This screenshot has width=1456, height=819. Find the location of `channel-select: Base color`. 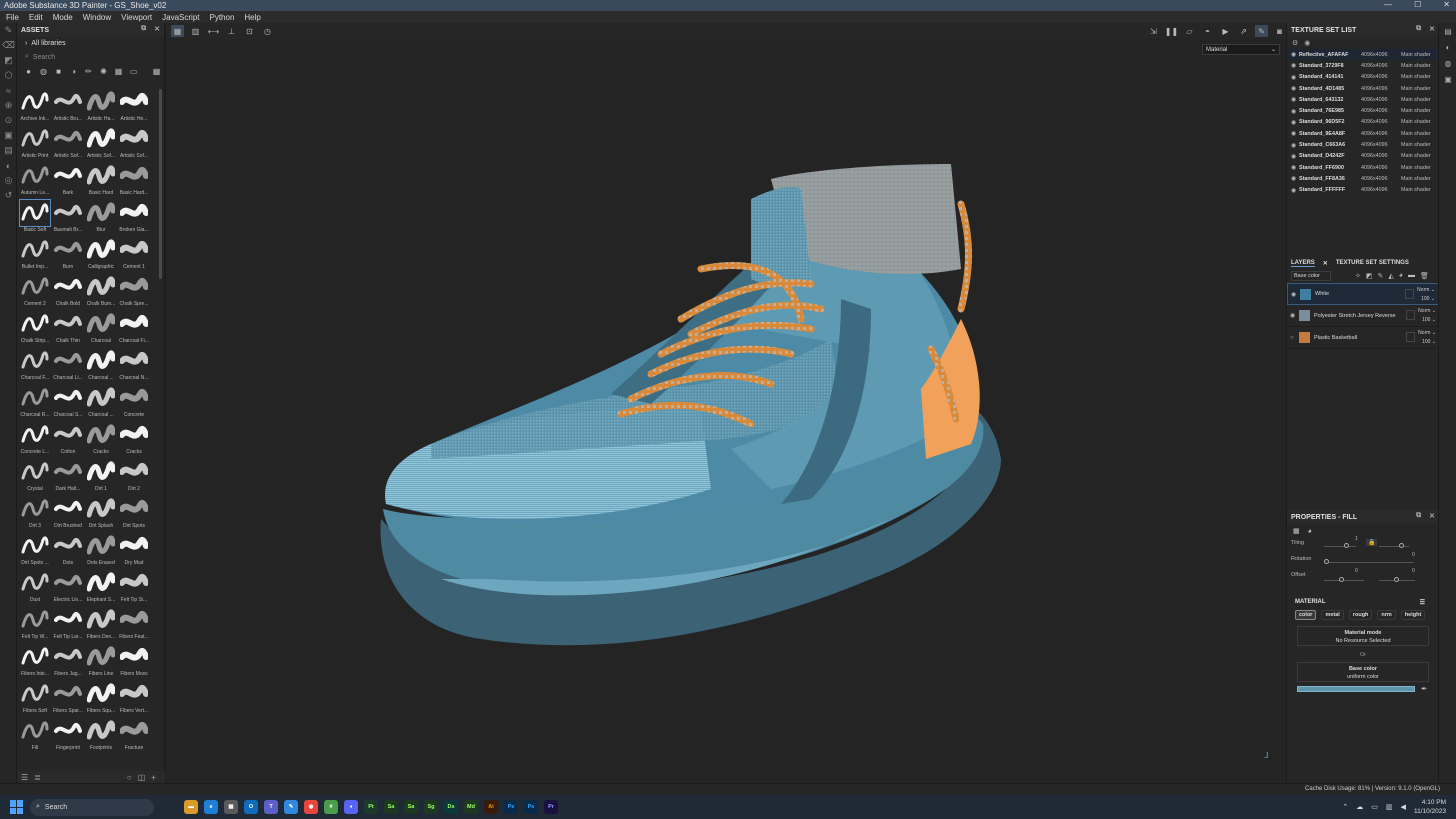

channel-select: Base color is located at coordinates (1311, 276).